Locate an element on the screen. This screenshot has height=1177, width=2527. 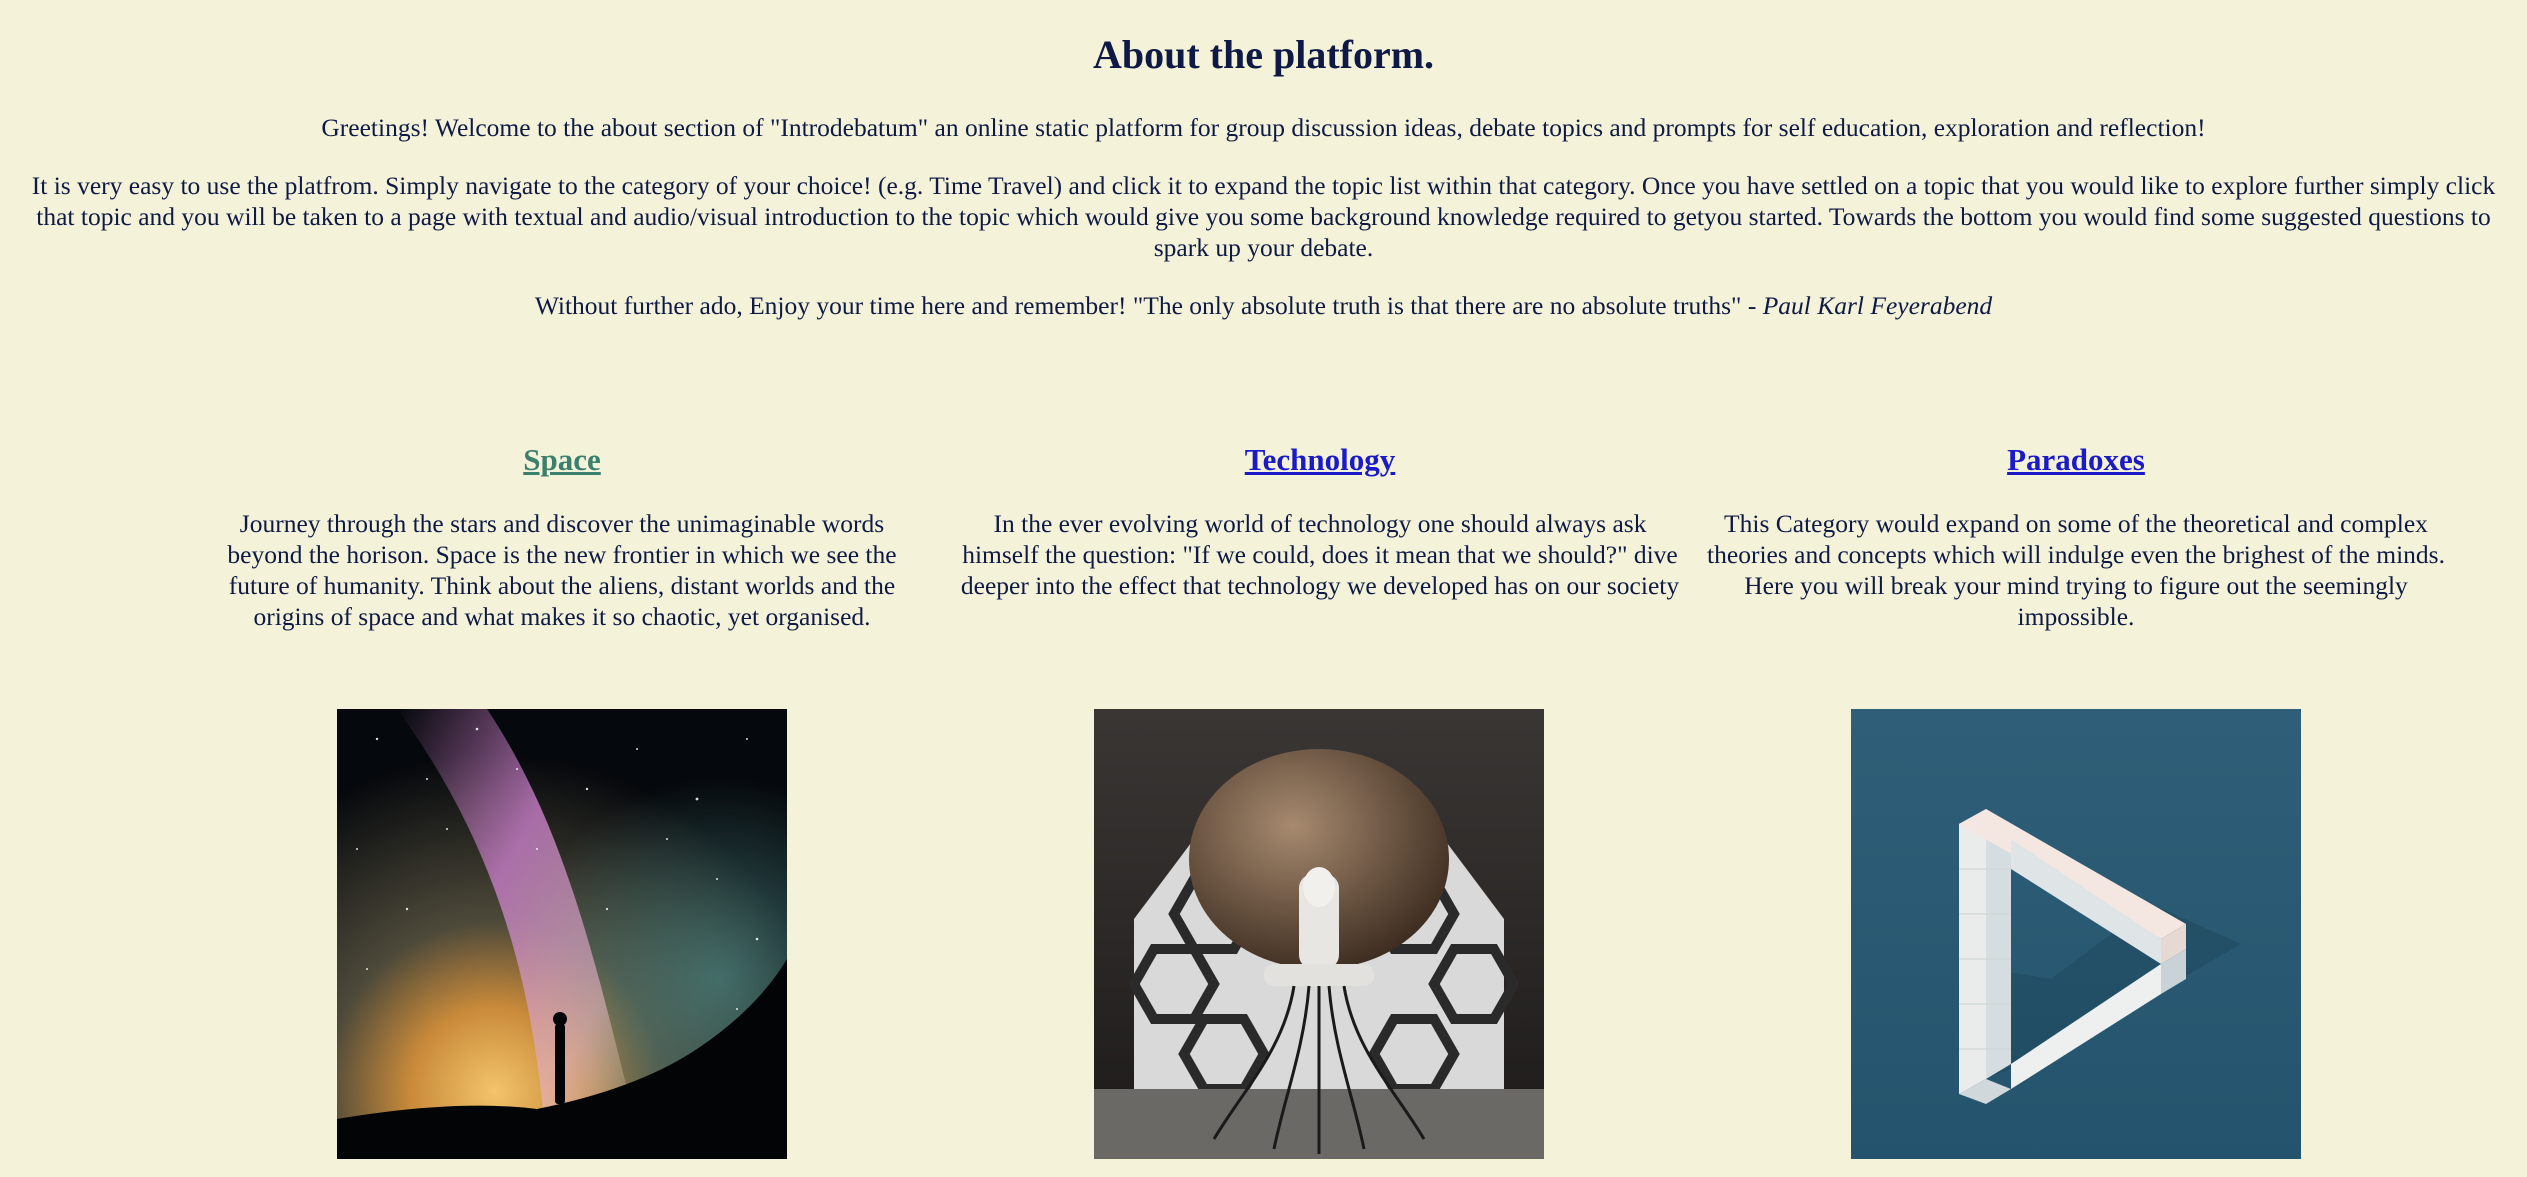
category-technology-heading: Technology is located at coordinates (1320, 460).